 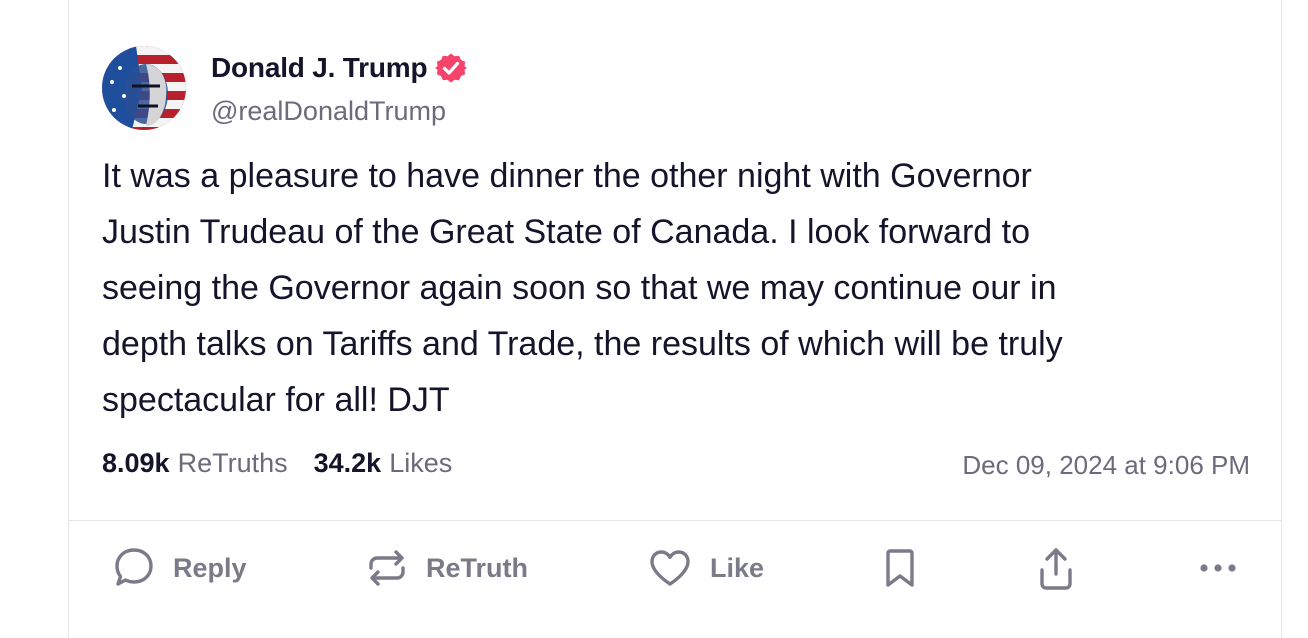 What do you see at coordinates (451, 68) in the screenshot?
I see `verified-badge-icon` at bounding box center [451, 68].